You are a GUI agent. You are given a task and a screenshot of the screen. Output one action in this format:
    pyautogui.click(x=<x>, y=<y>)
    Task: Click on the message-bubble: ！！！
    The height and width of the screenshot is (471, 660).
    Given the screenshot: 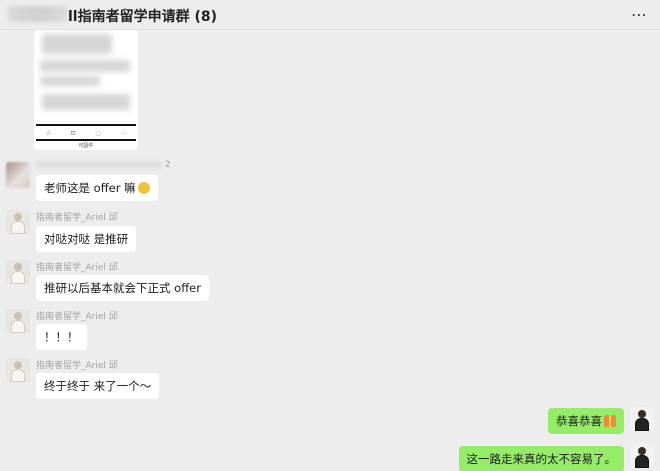 What is the action you would take?
    pyautogui.click(x=61, y=337)
    